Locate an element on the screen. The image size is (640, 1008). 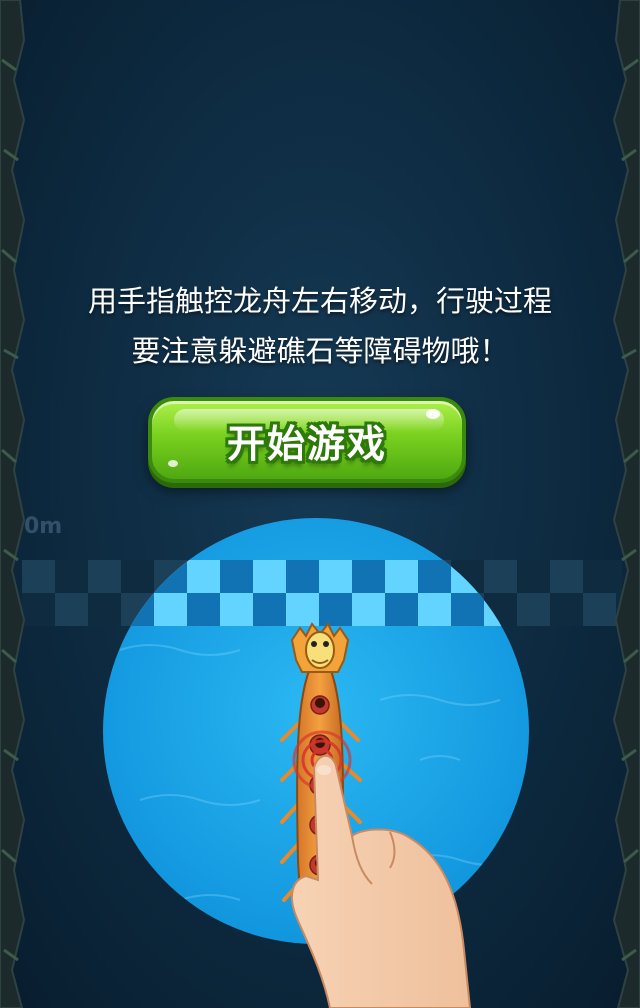
right-rock-wall is located at coordinates (626, 504).